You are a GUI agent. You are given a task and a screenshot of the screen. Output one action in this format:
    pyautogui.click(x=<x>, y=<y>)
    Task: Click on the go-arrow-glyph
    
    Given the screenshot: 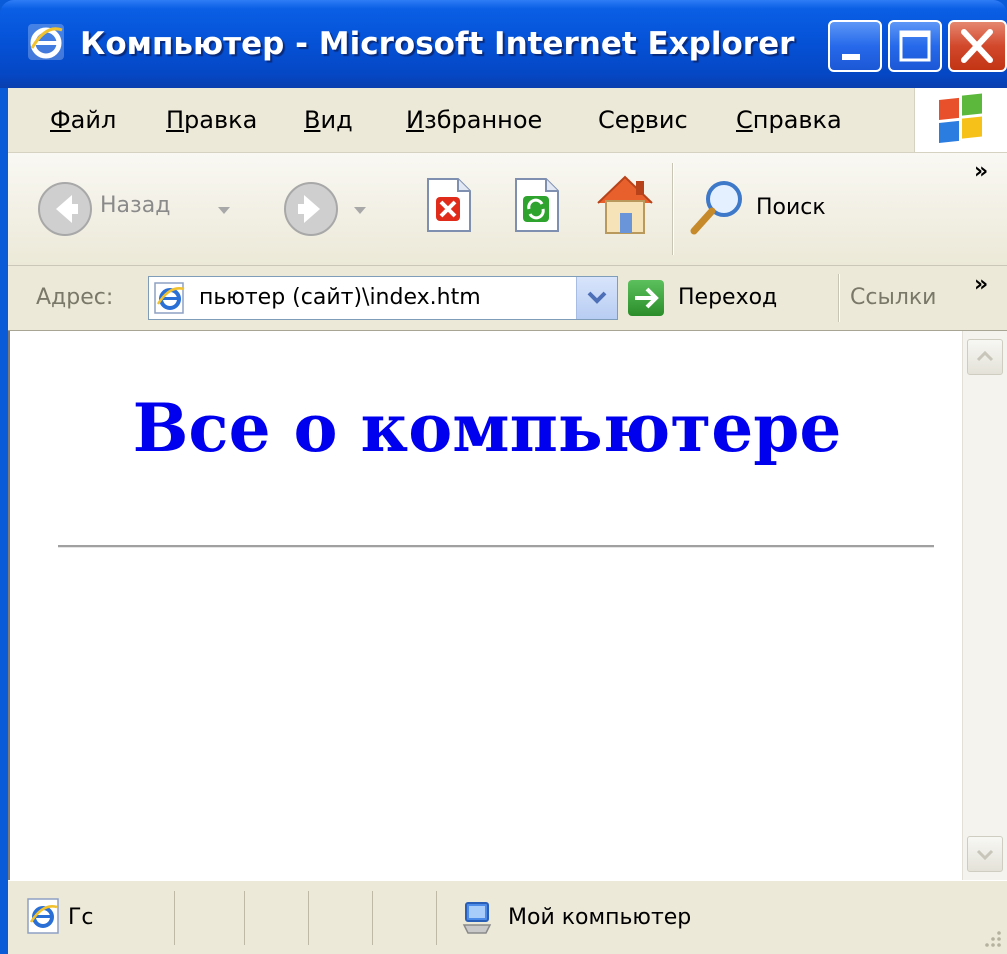 What is the action you would take?
    pyautogui.click(x=647, y=298)
    